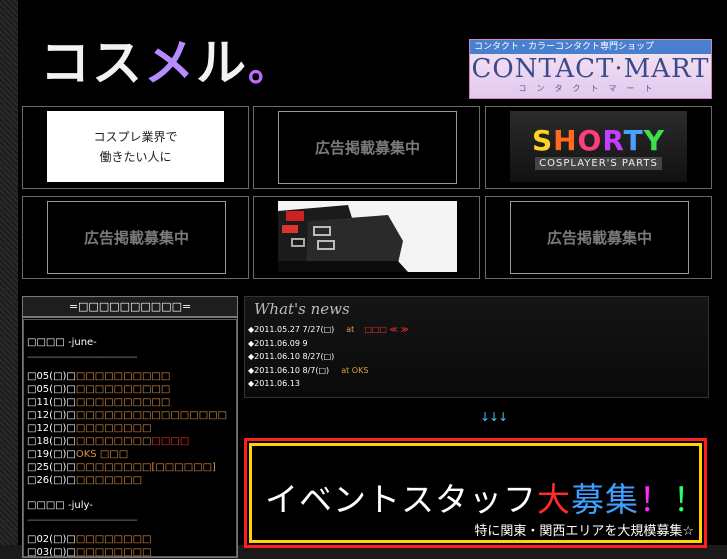 Image resolution: width=727 pixels, height=559 pixels. What do you see at coordinates (690, 499) in the screenshot?
I see `event-title-exclaim-2: ！` at bounding box center [690, 499].